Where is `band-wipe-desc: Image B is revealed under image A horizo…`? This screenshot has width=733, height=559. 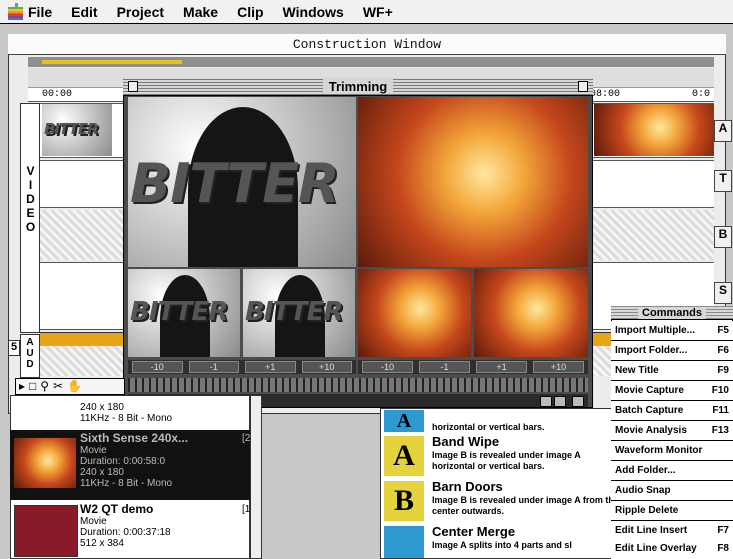
band-wipe-desc: Image B is revealed under image A horizo… is located at coordinates (506, 460).